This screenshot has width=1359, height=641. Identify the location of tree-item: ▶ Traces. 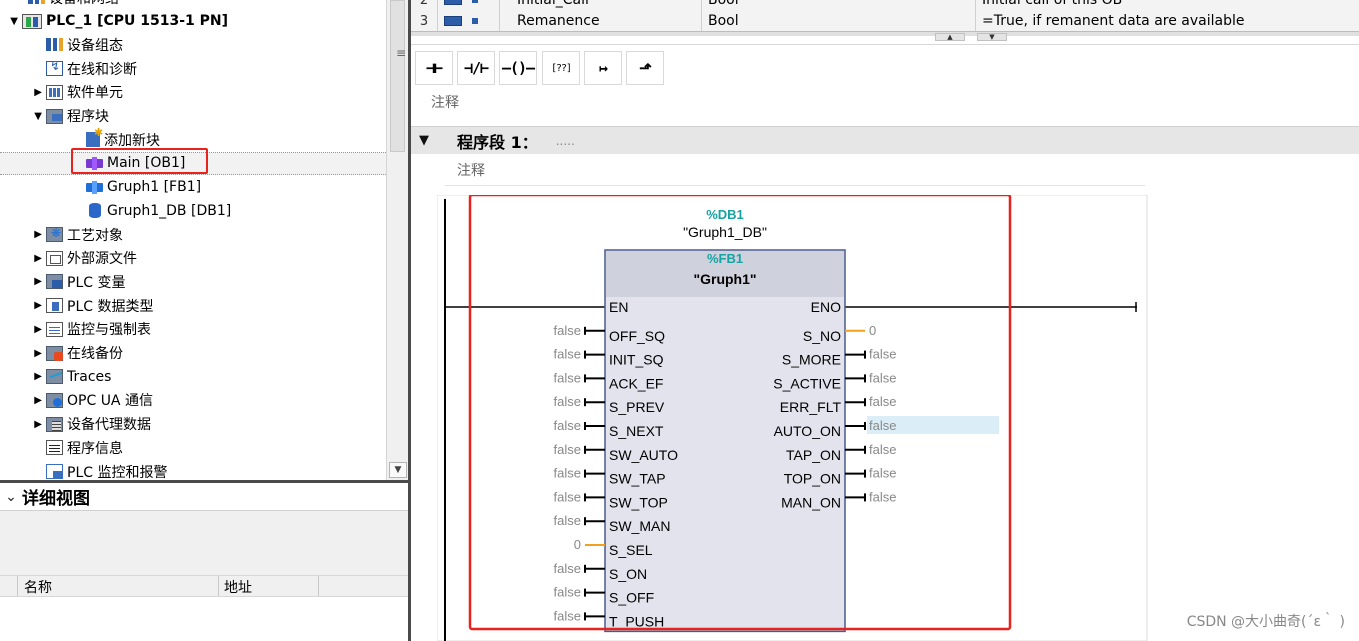
(193, 376).